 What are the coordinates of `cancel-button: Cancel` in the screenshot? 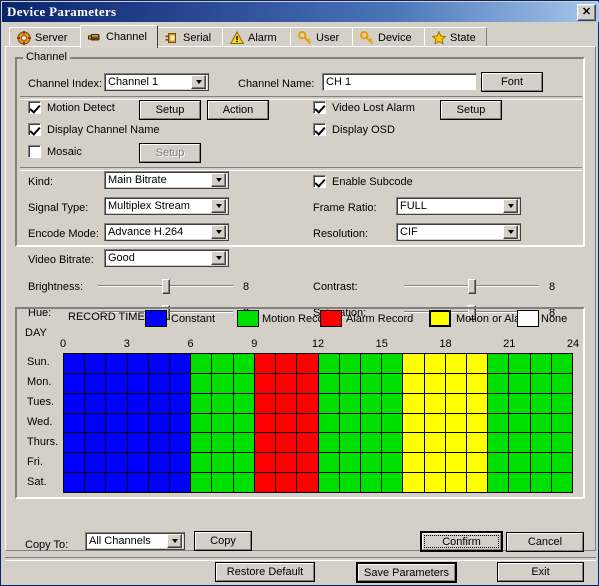 It's located at (545, 542).